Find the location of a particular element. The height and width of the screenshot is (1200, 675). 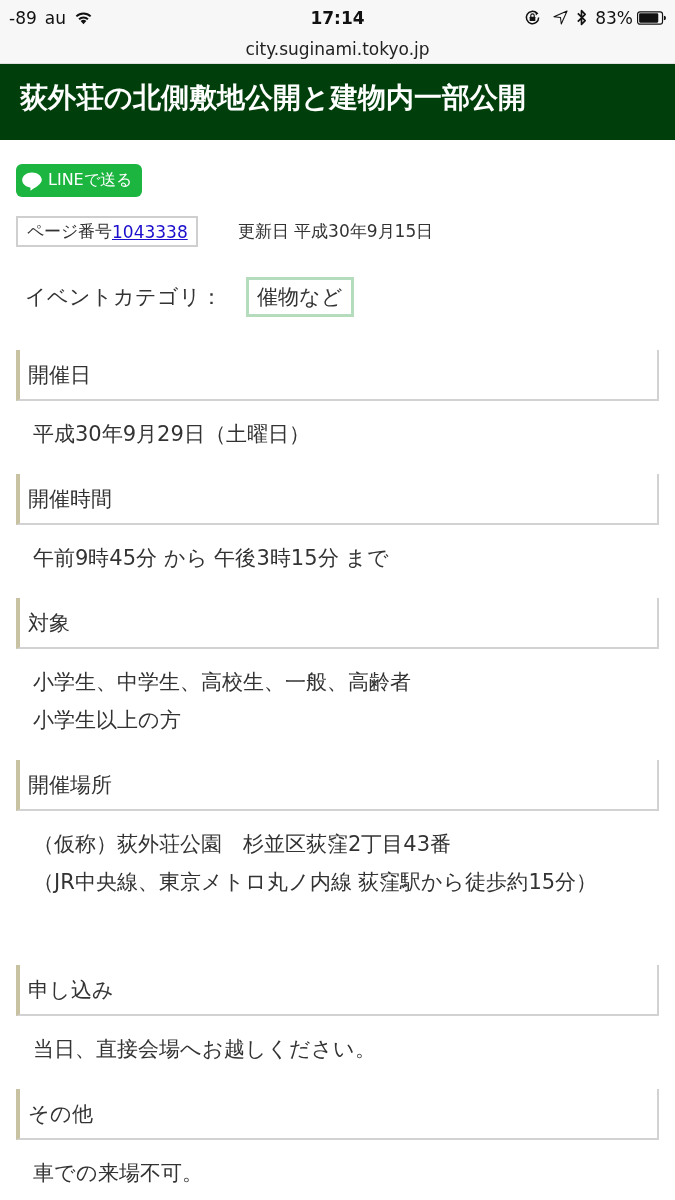

clock-time: 17:14 is located at coordinates (337, 17).